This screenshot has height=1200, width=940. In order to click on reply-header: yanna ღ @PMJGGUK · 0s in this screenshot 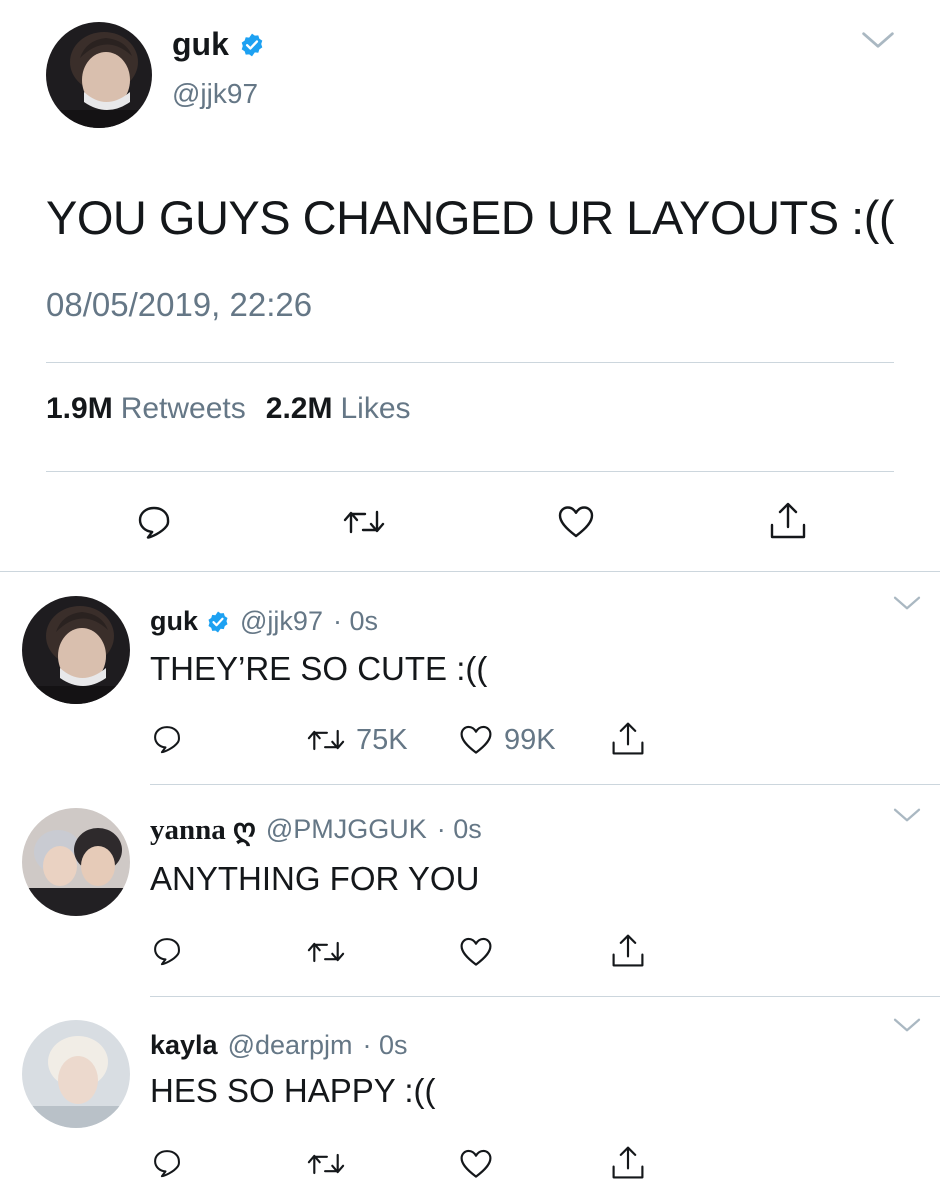, I will do `click(316, 829)`.